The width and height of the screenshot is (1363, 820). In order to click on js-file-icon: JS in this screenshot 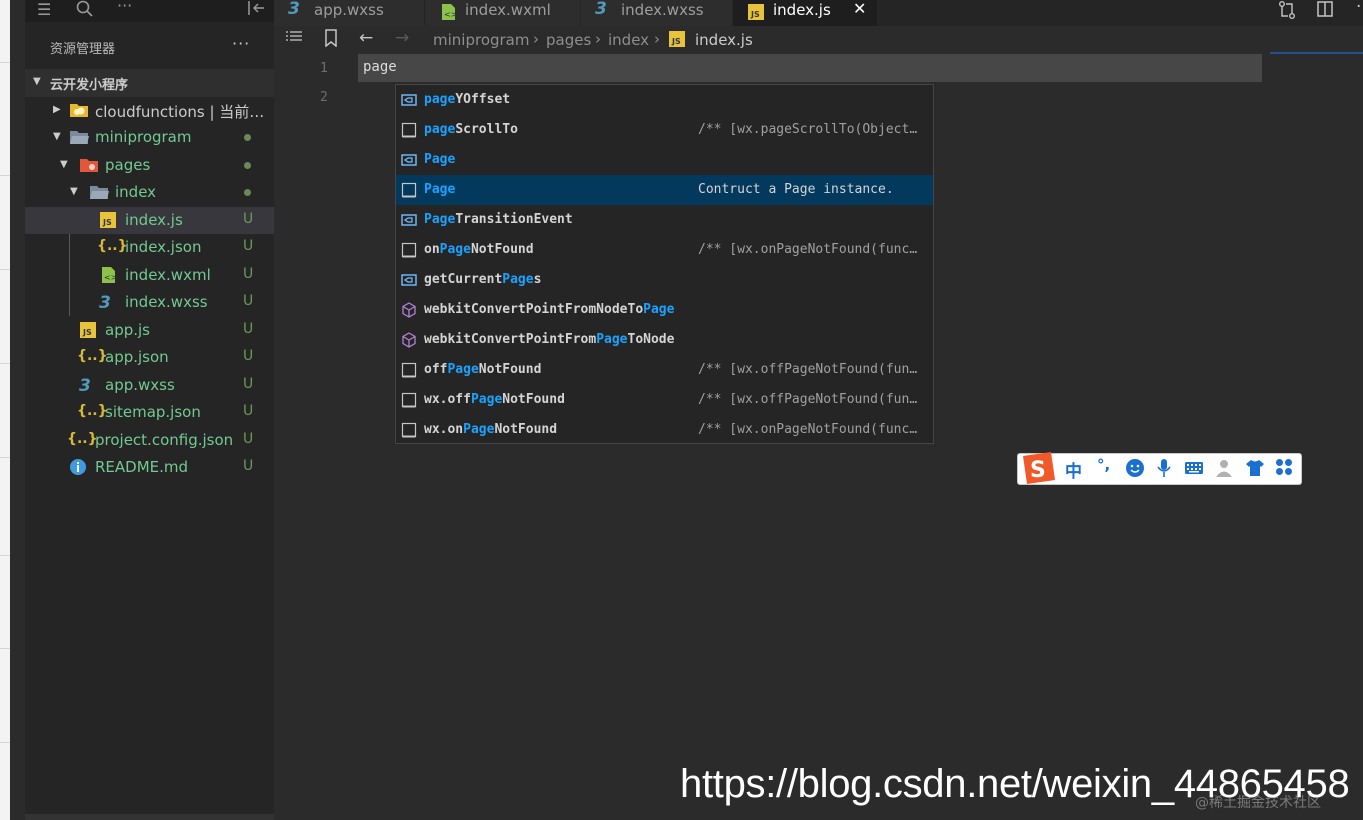, I will do `click(109, 220)`.